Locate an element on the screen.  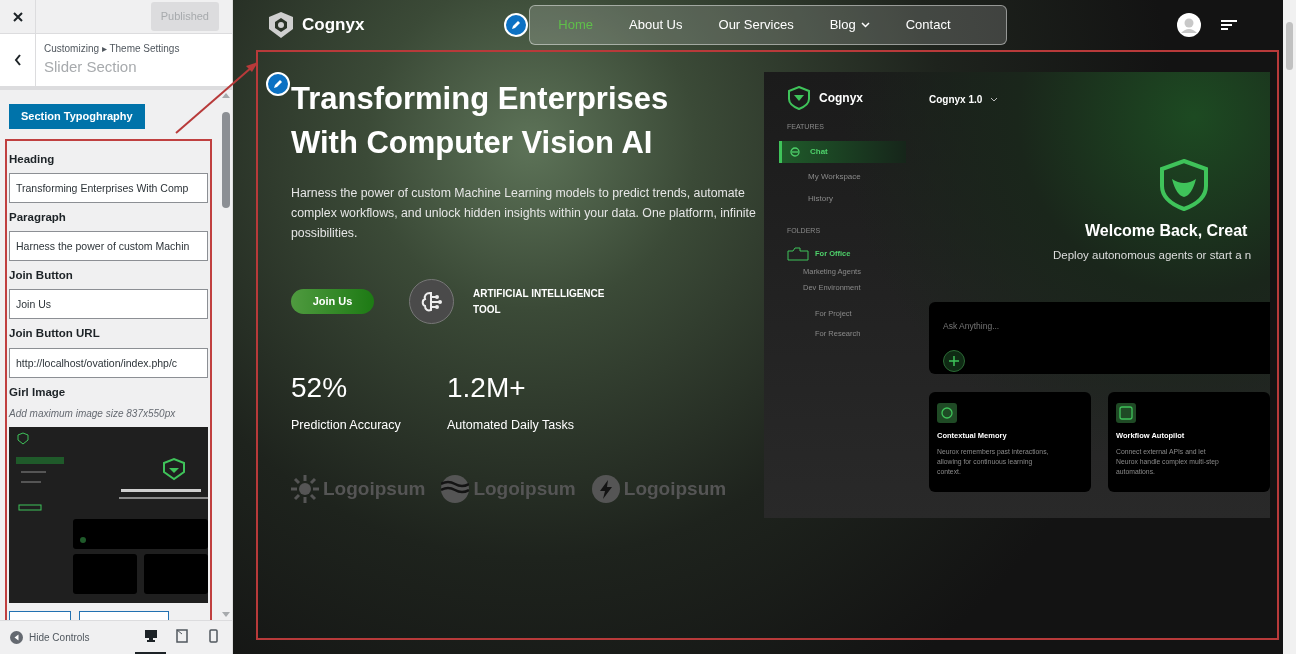
section-button: Section Typoghraphy is located at coordinates (77, 116).